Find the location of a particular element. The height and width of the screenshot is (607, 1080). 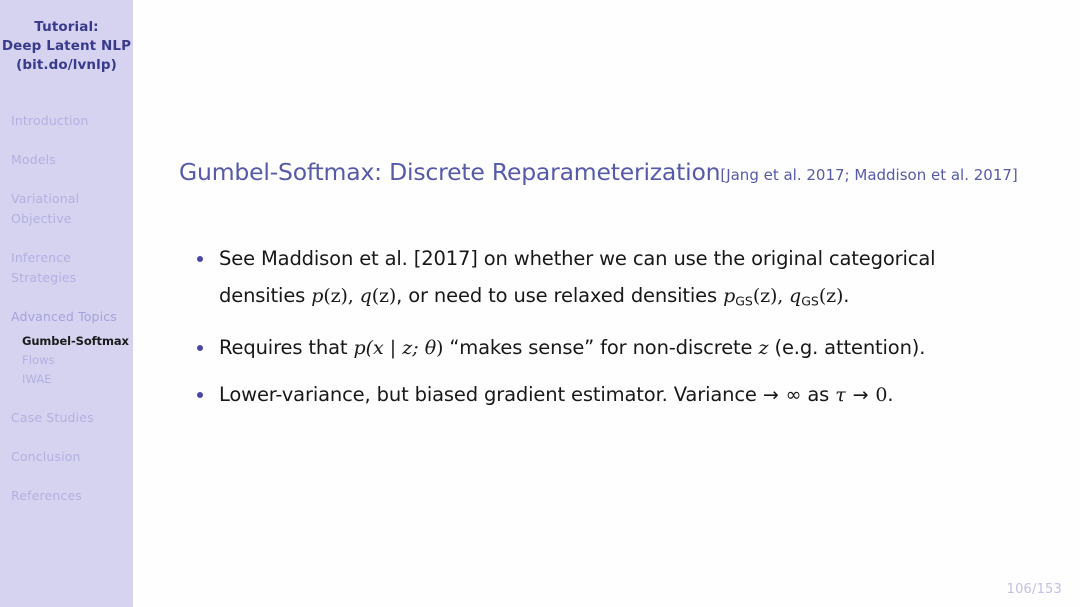

math-qgs-subscript: GS is located at coordinates (810, 301).